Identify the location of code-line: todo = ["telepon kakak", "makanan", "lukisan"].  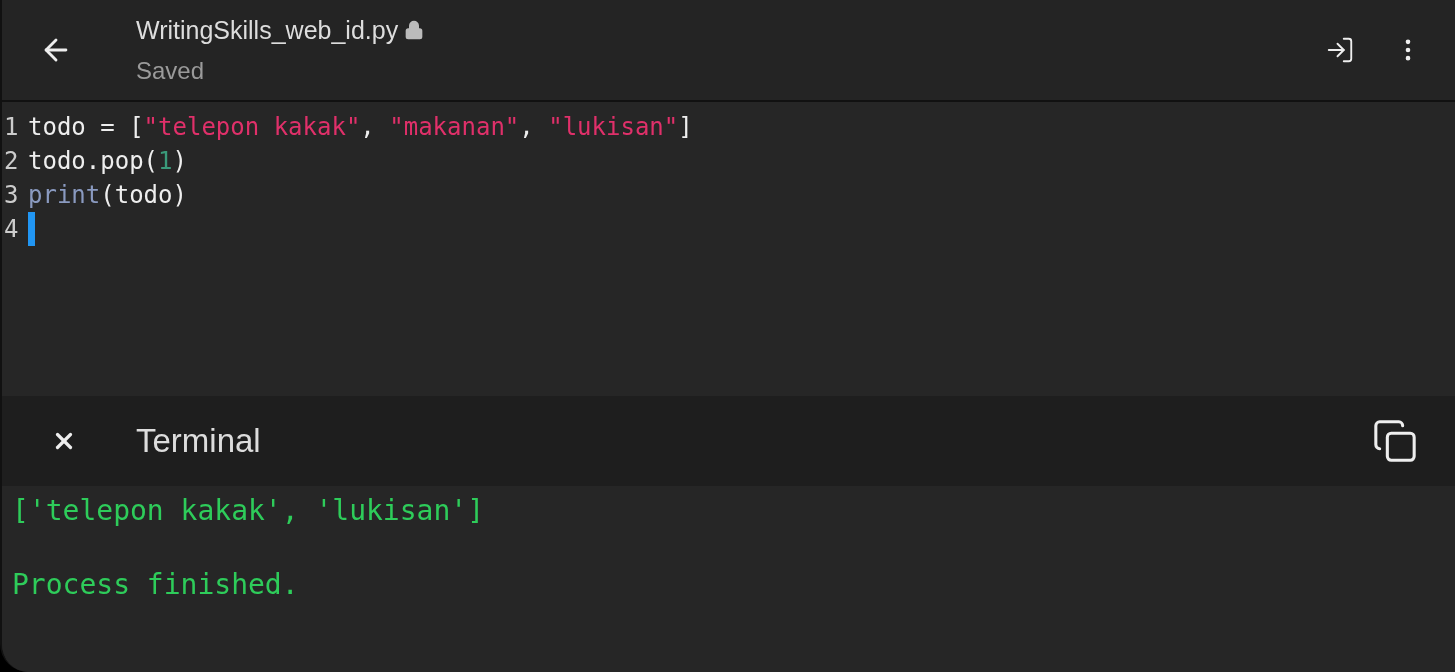
(360, 127).